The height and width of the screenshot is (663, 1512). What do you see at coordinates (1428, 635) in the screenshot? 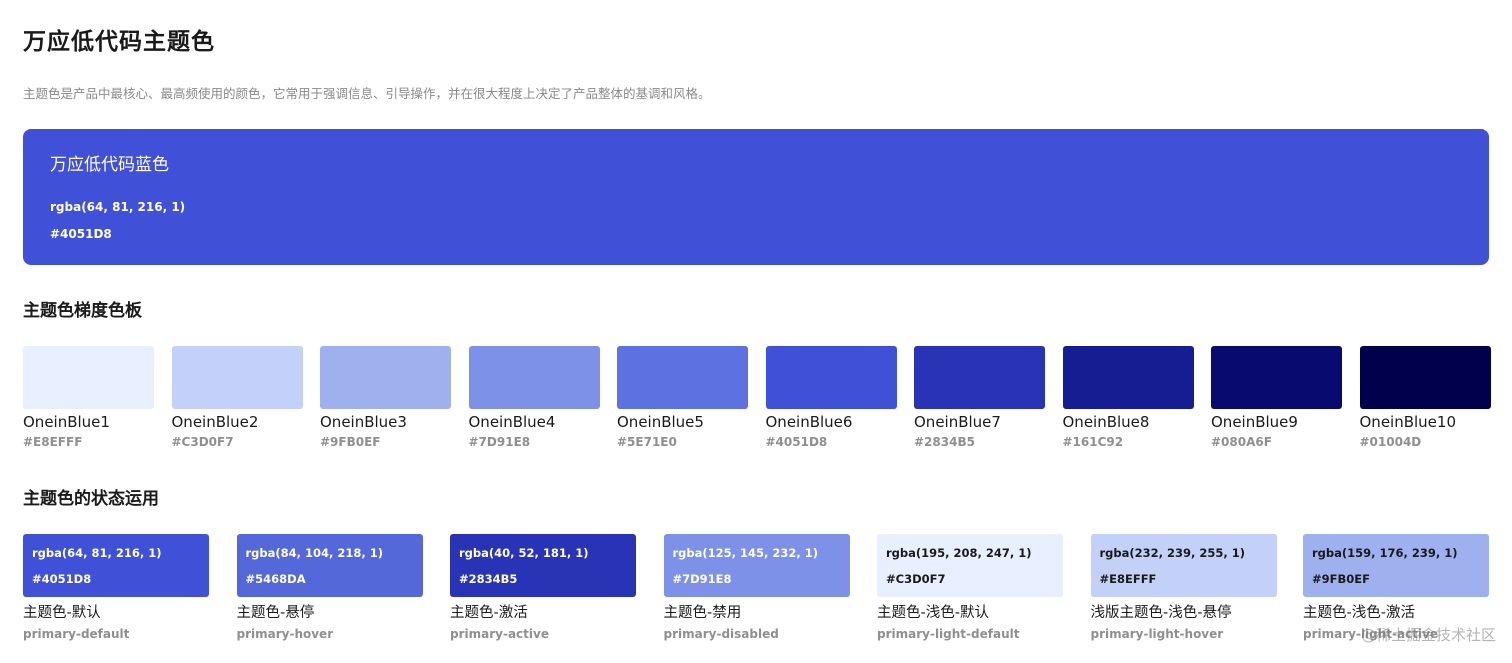
I see `site-watermark: @稀土掘金技术社区` at bounding box center [1428, 635].